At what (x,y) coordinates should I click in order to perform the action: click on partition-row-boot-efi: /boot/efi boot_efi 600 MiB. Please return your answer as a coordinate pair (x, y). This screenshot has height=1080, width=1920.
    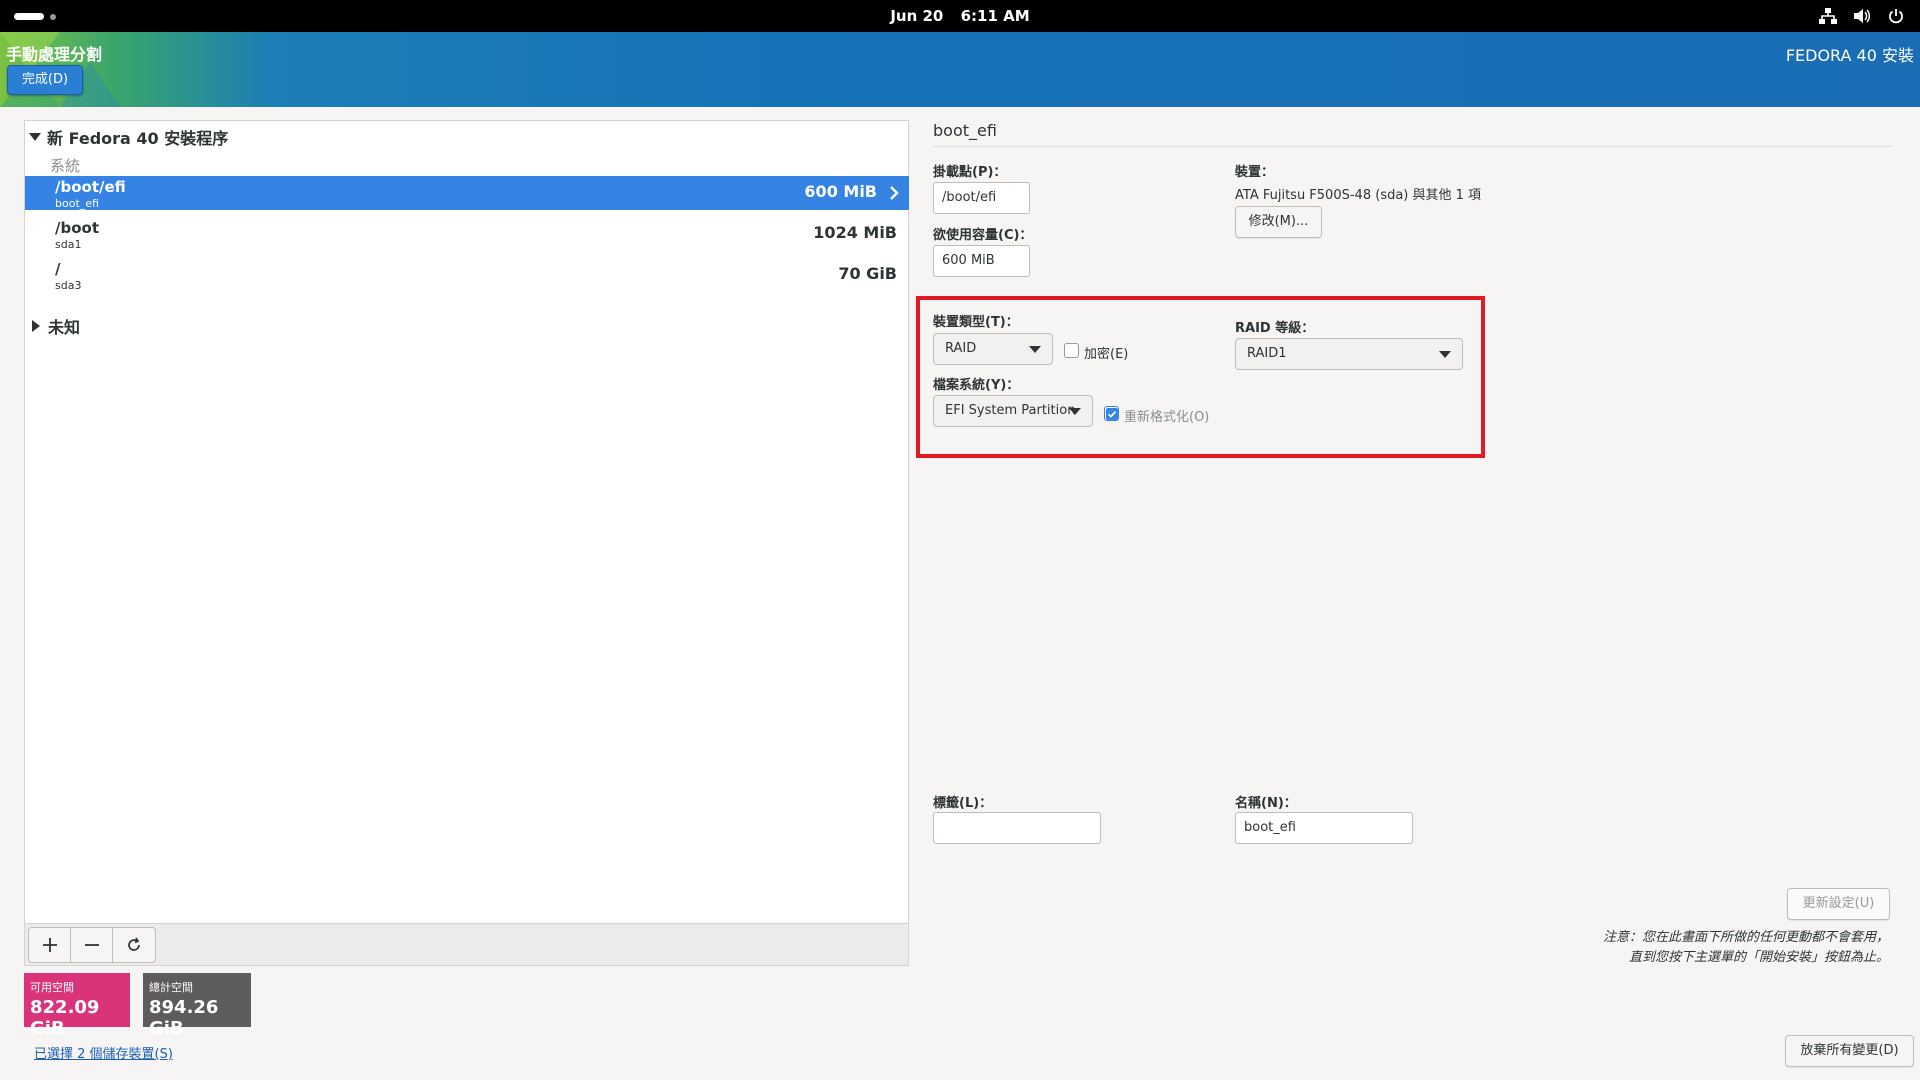
    Looking at the image, I should click on (467, 193).